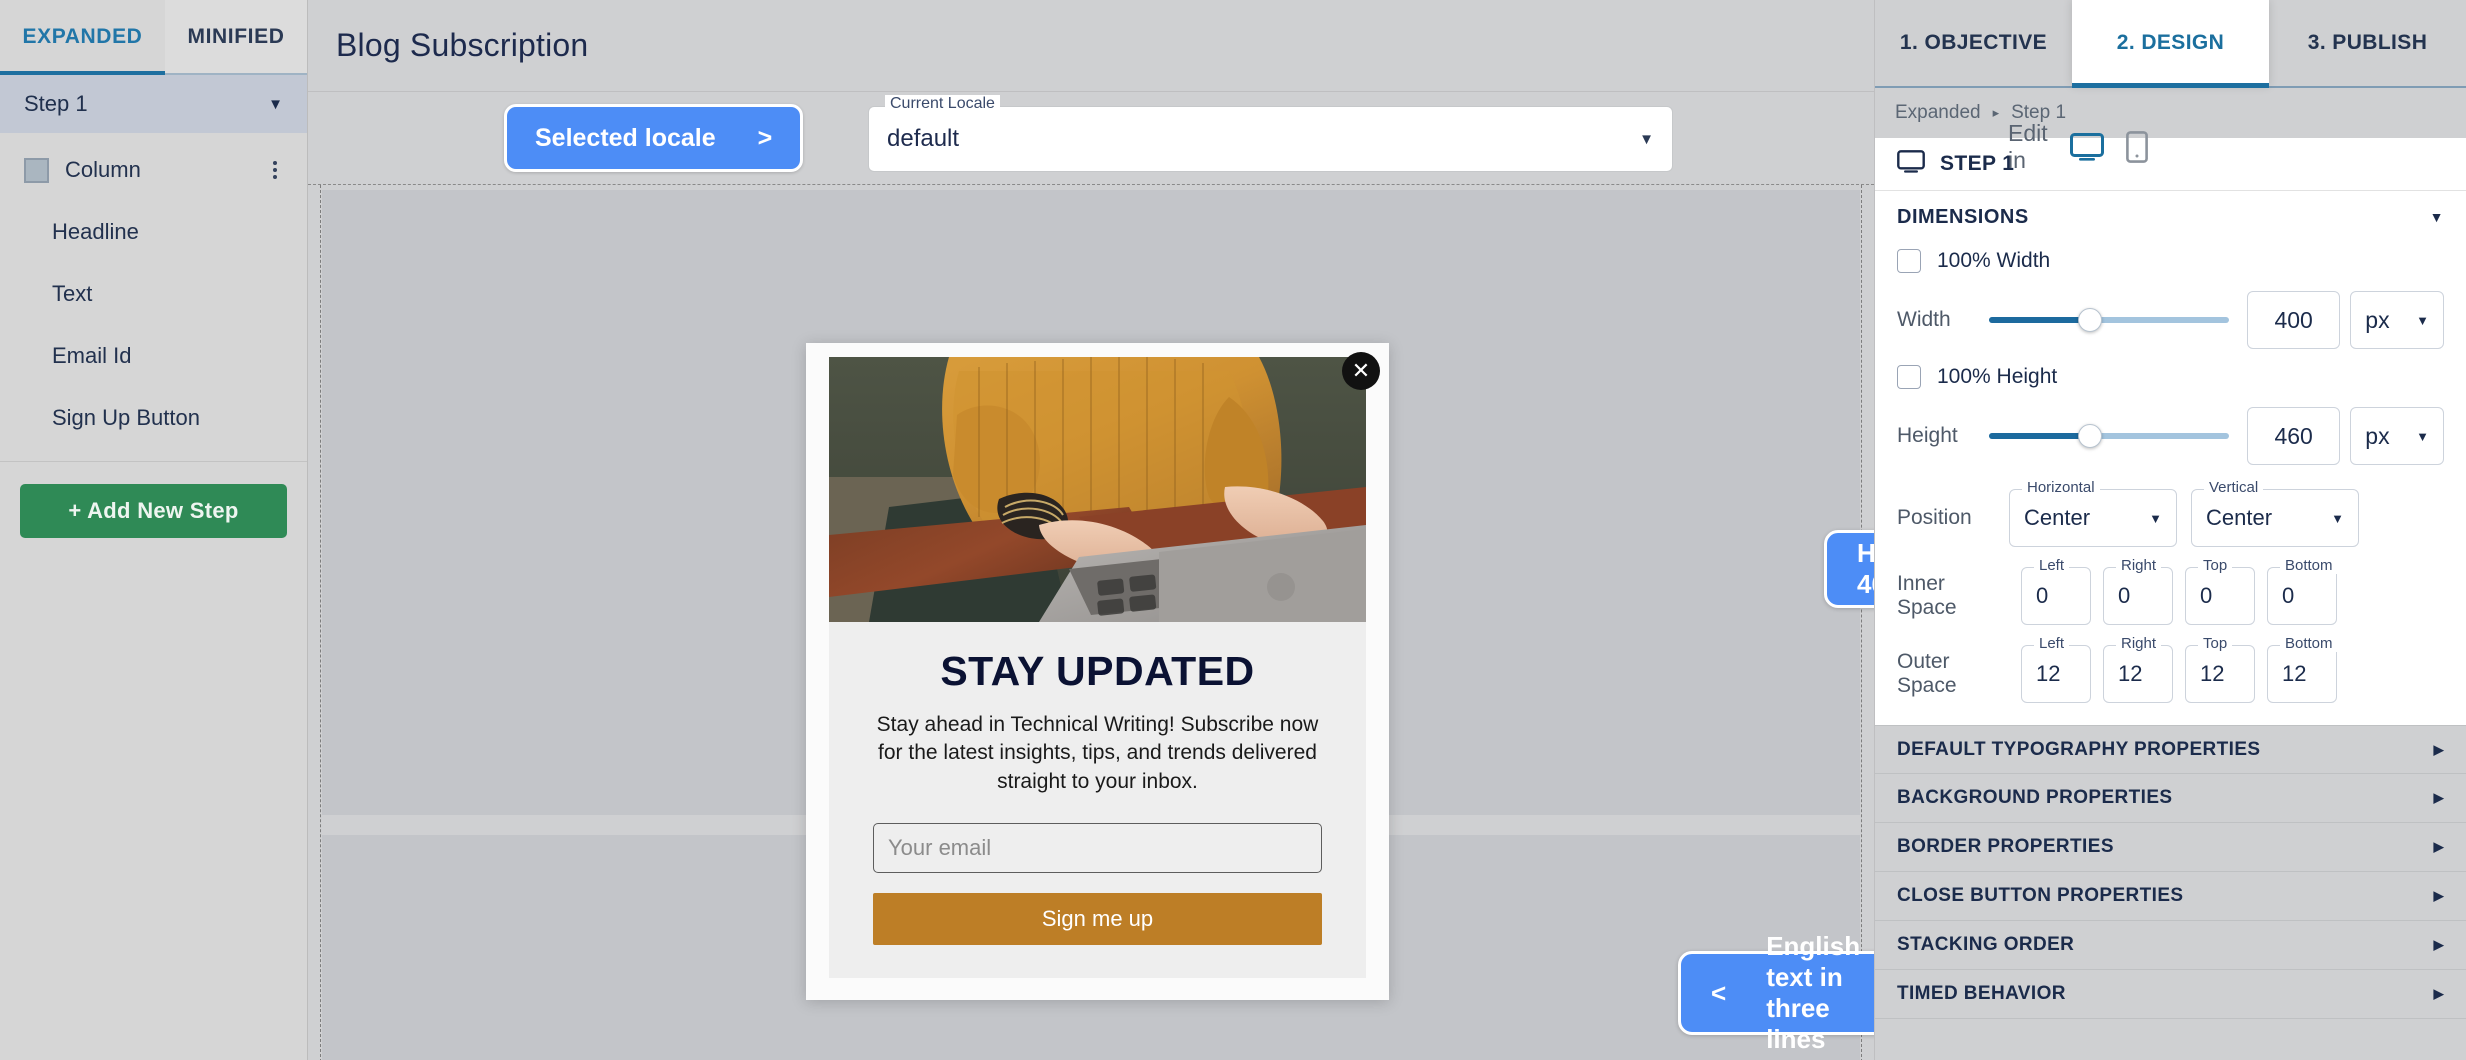 Image resolution: width=2466 pixels, height=1060 pixels. Describe the element at coordinates (275, 170) in the screenshot. I see `kebab-icon` at that location.